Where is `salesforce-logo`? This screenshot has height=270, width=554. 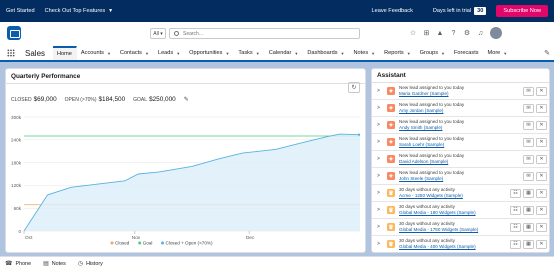
salesforce-logo is located at coordinates (14, 33).